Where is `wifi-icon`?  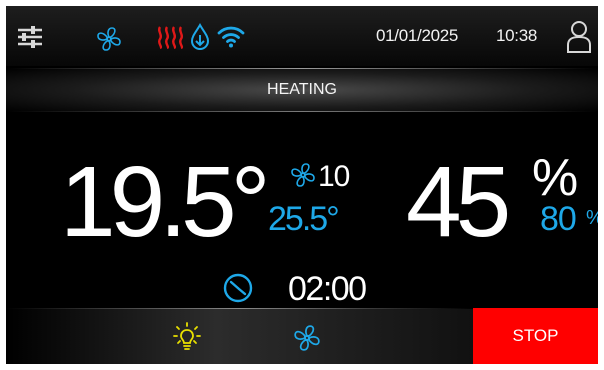 wifi-icon is located at coordinates (231, 36).